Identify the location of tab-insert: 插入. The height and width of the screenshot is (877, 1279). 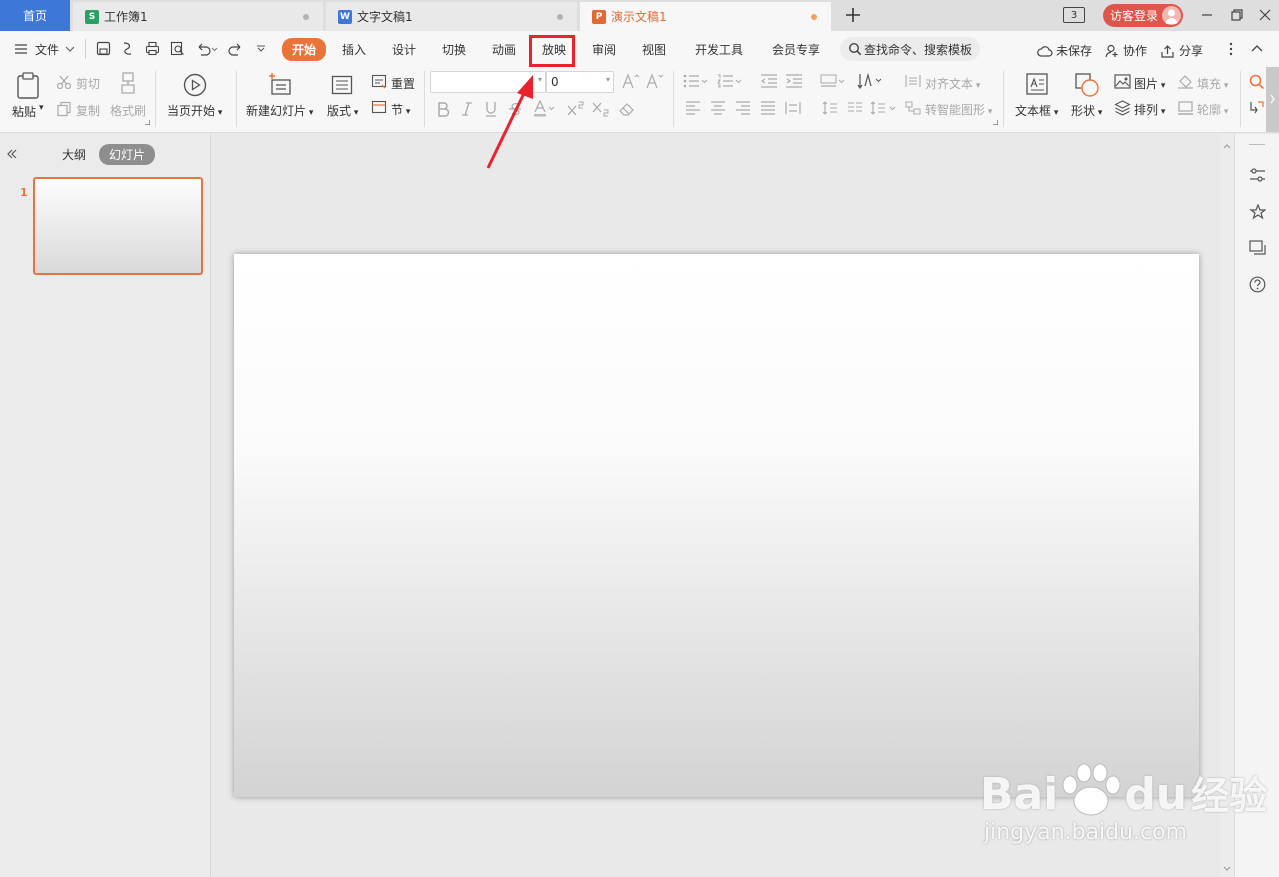
(354, 49).